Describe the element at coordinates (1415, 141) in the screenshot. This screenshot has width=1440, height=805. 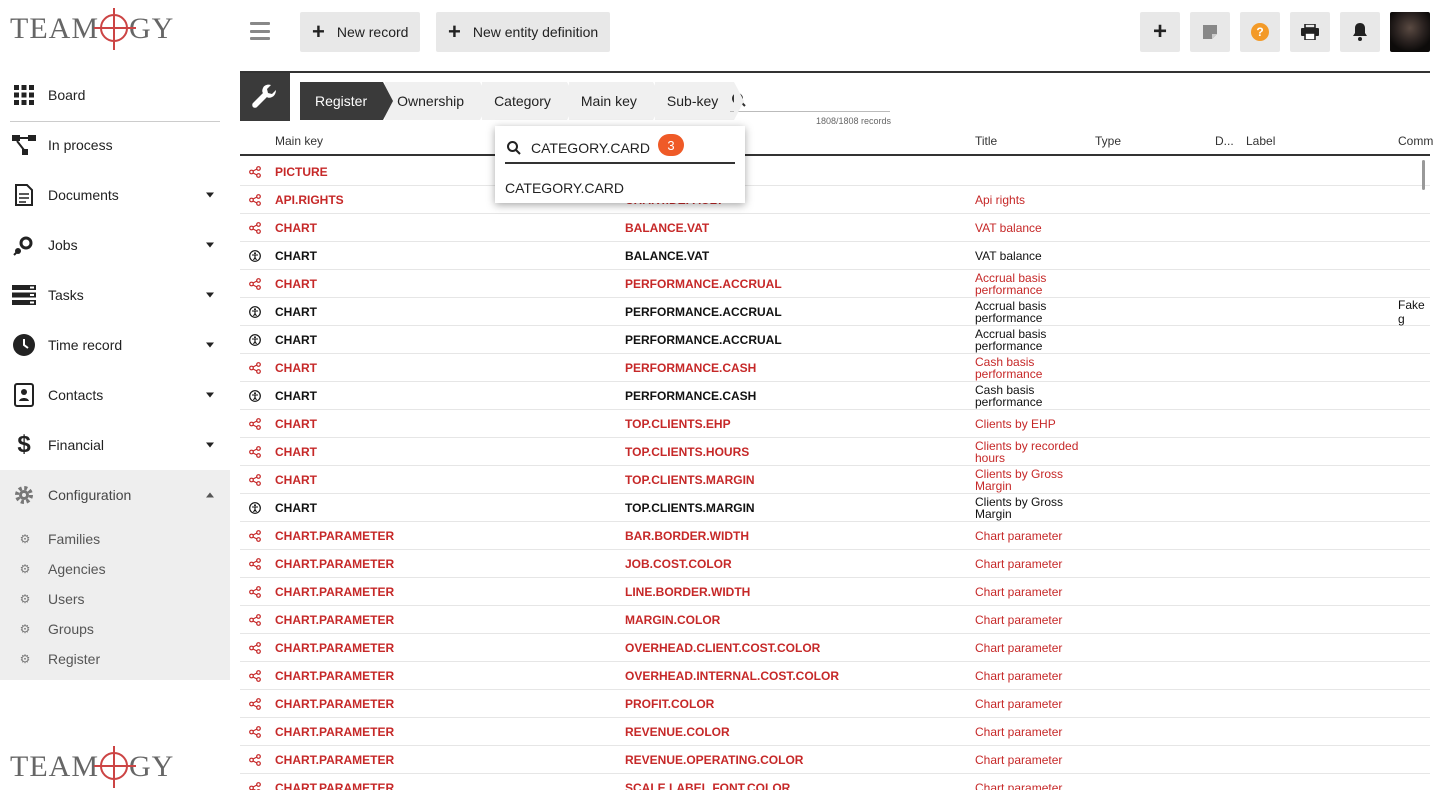
I see `col-comment: Comm` at that location.